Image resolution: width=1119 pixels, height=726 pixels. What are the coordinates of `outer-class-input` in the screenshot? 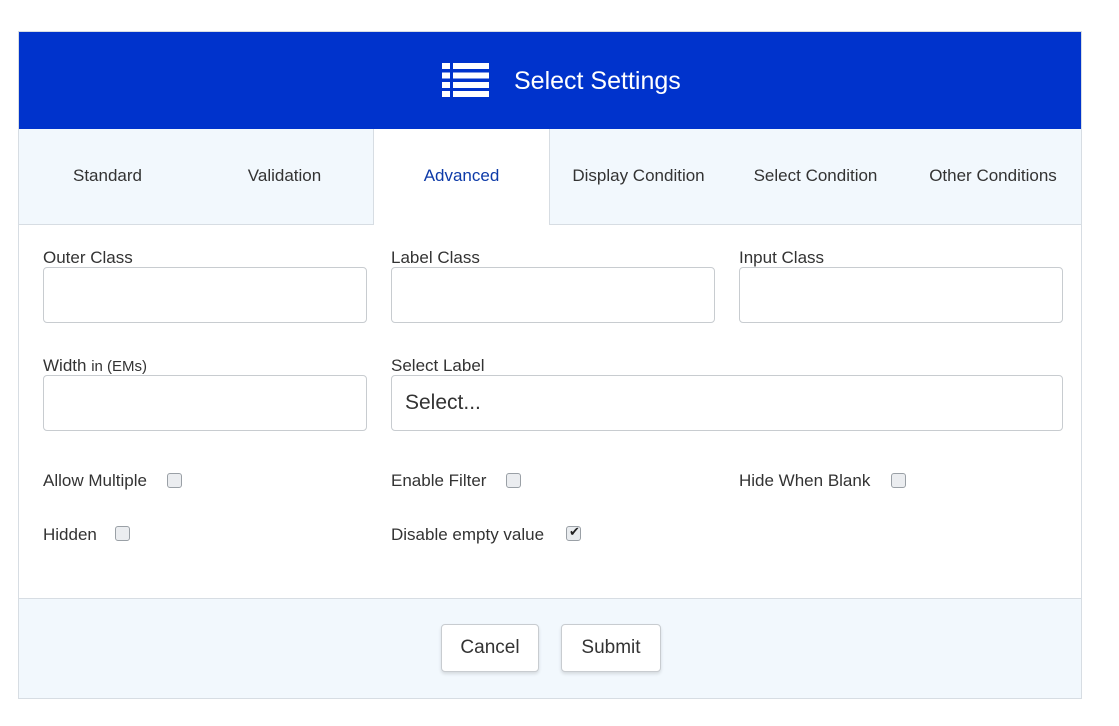 It's located at (205, 295).